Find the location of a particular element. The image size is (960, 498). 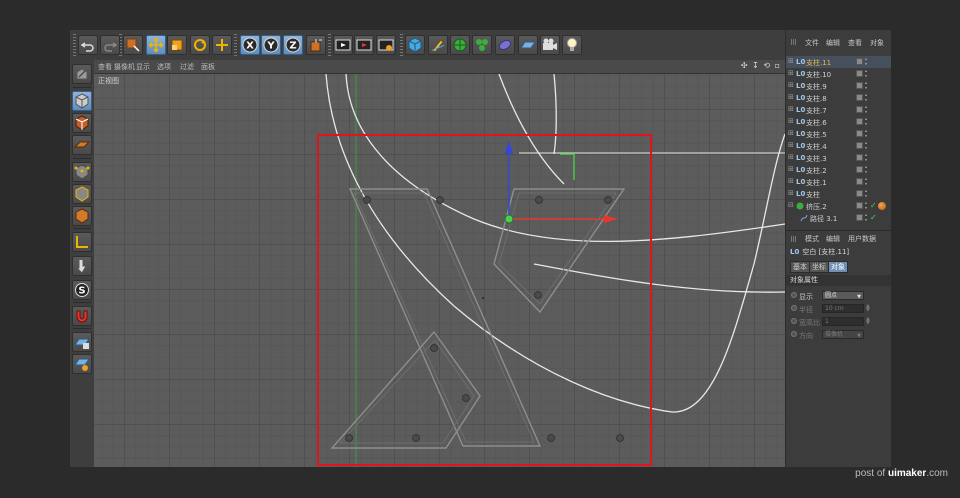

light-button is located at coordinates (572, 45).